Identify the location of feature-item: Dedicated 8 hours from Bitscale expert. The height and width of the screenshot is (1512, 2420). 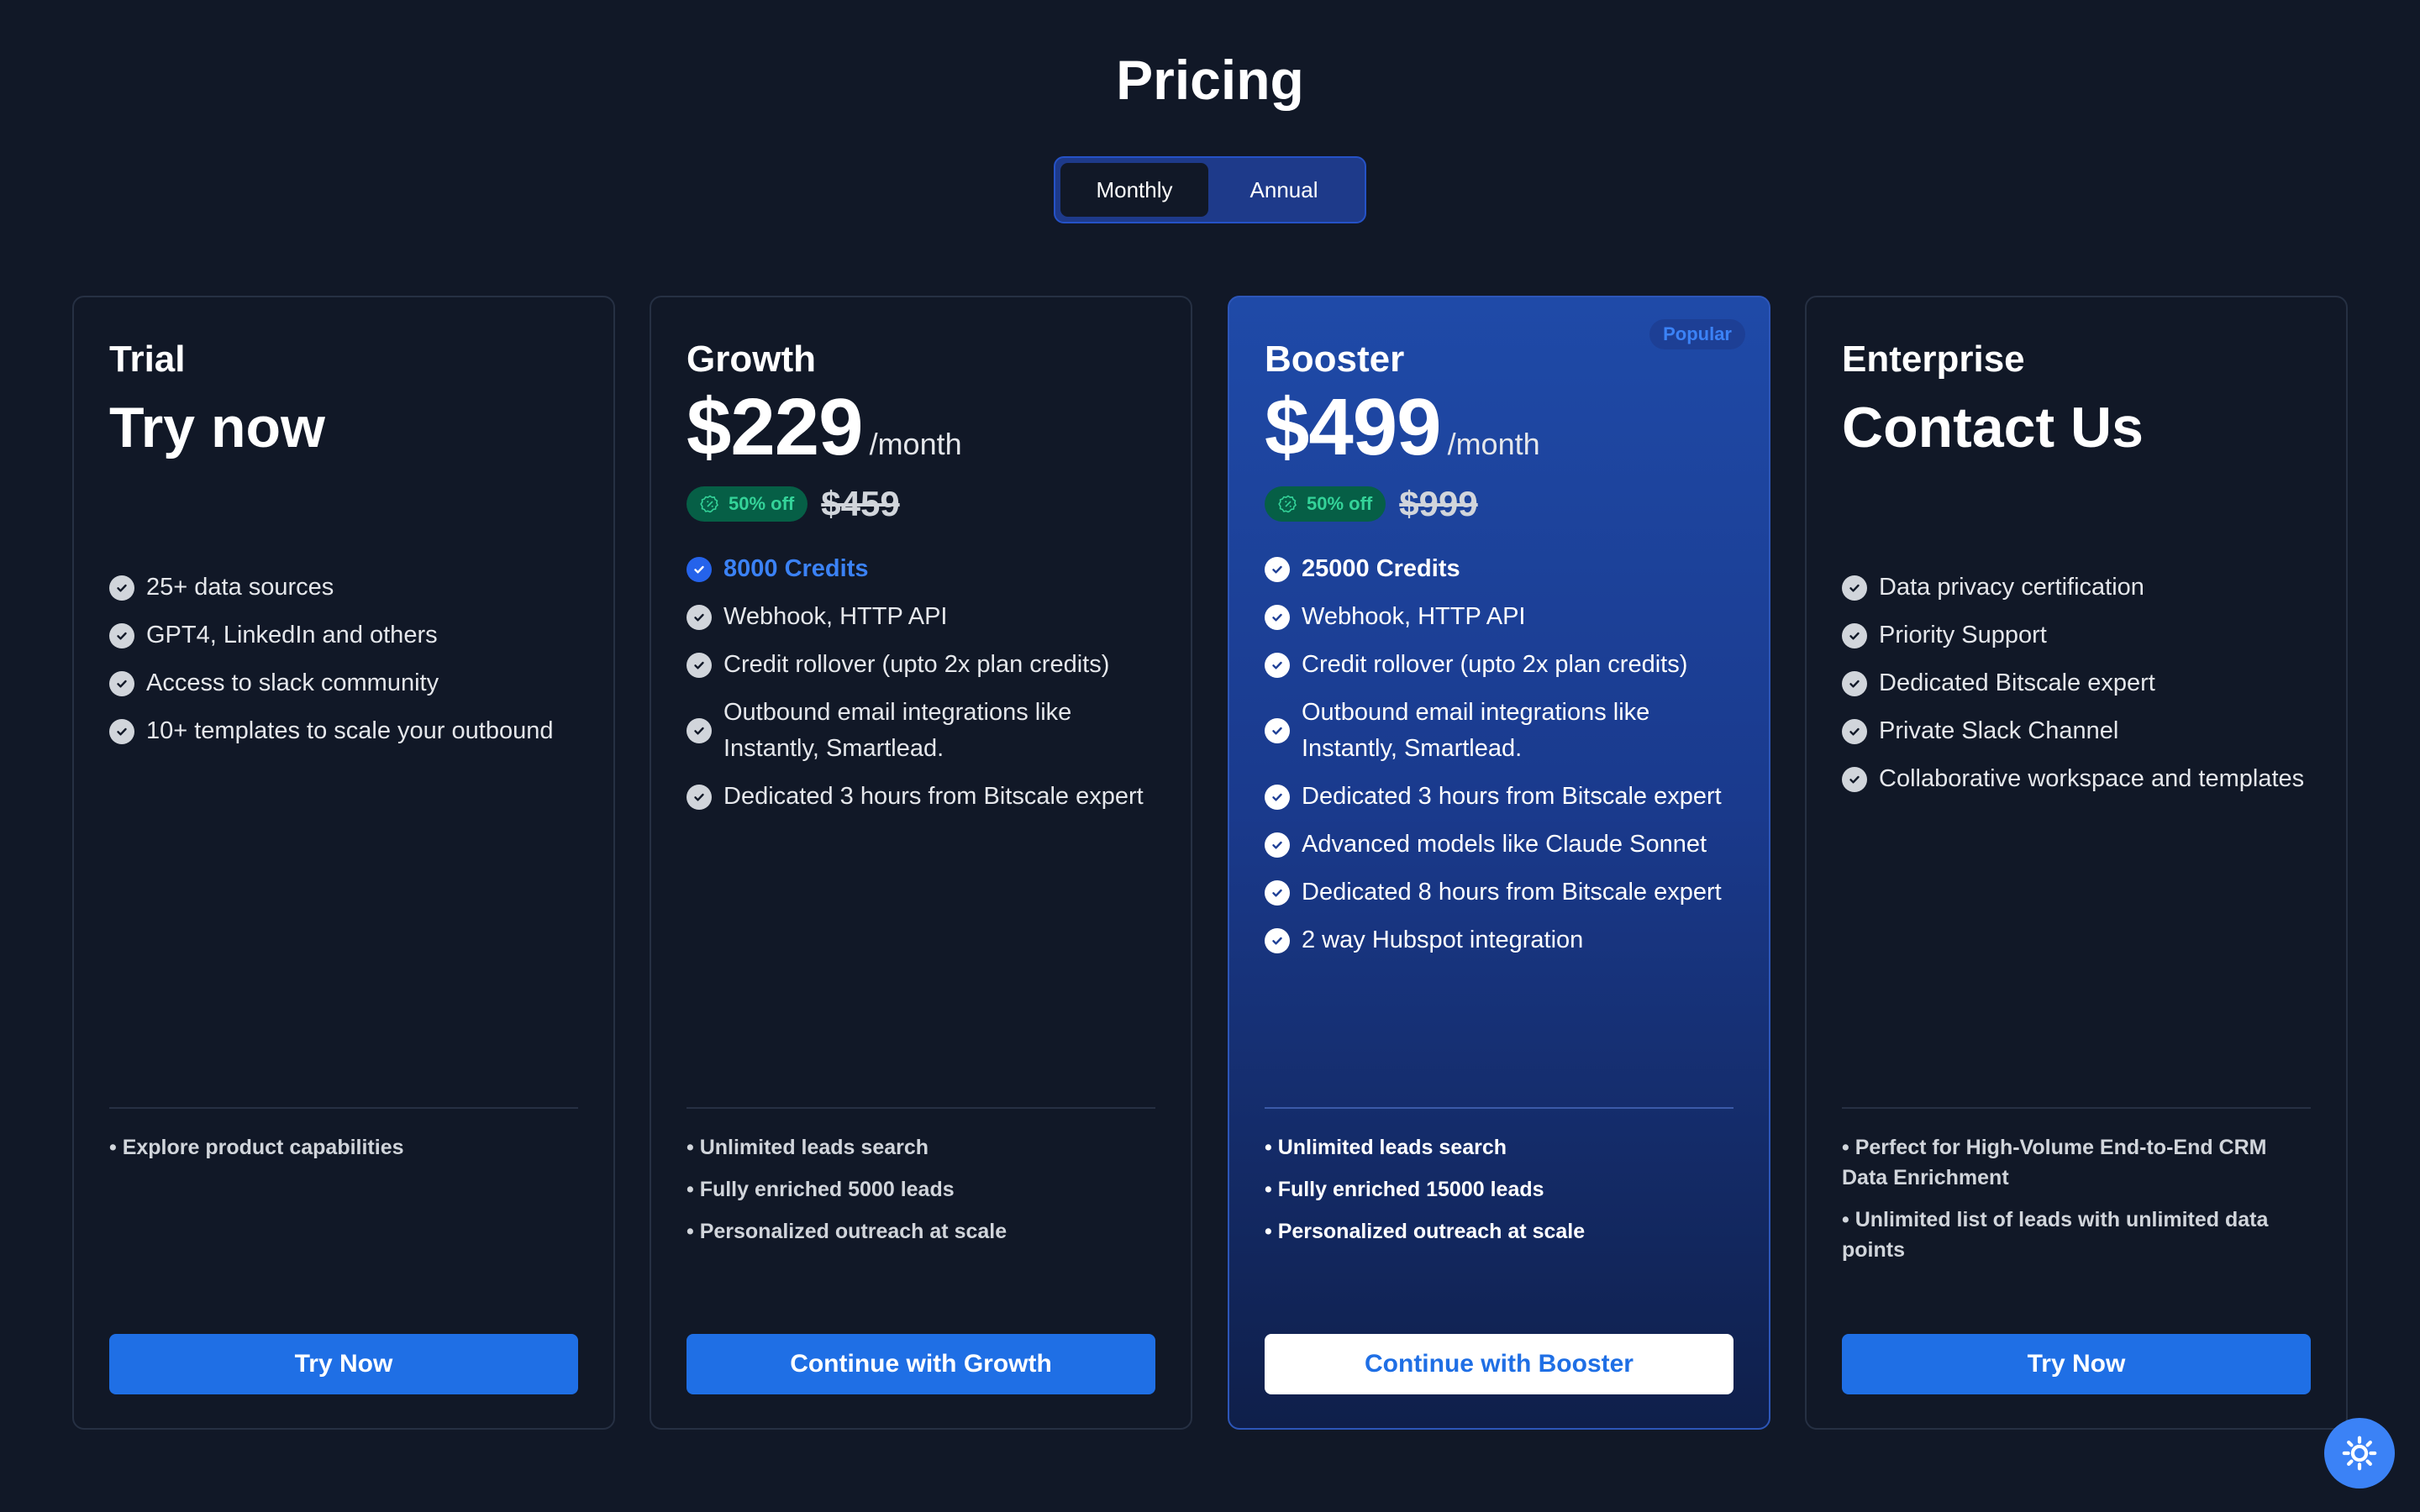
(1499, 892).